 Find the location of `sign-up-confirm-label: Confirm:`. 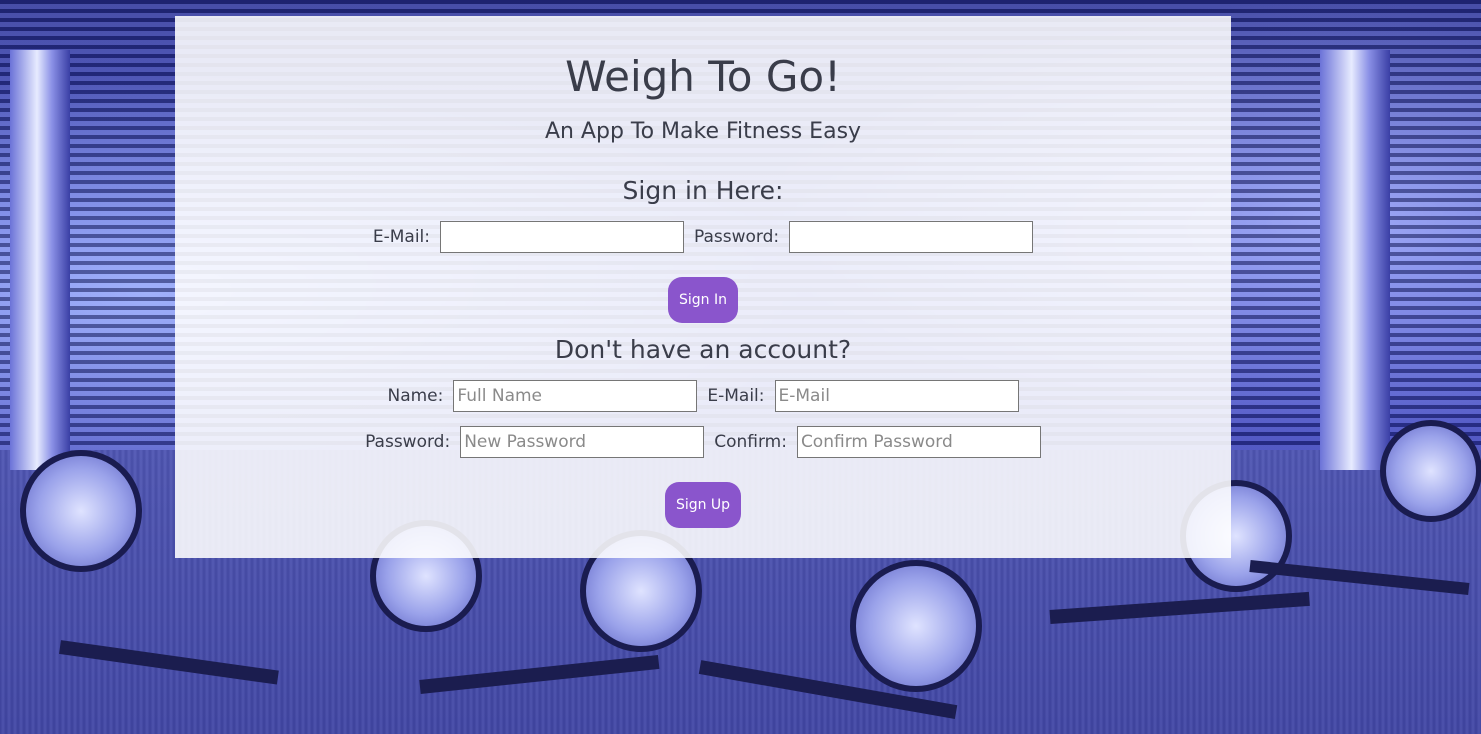

sign-up-confirm-label: Confirm: is located at coordinates (750, 442).